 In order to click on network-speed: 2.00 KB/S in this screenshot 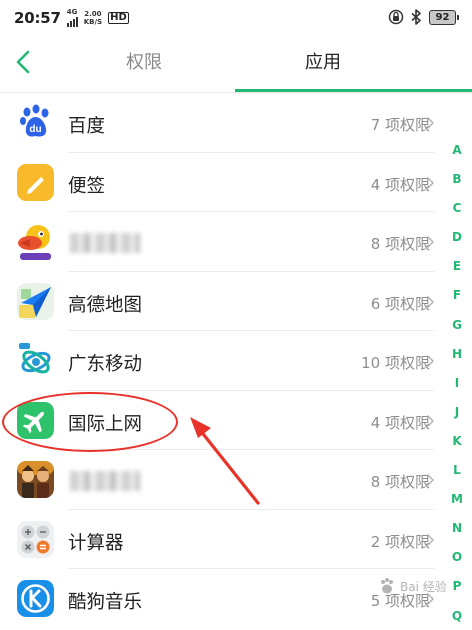, I will do `click(93, 18)`.